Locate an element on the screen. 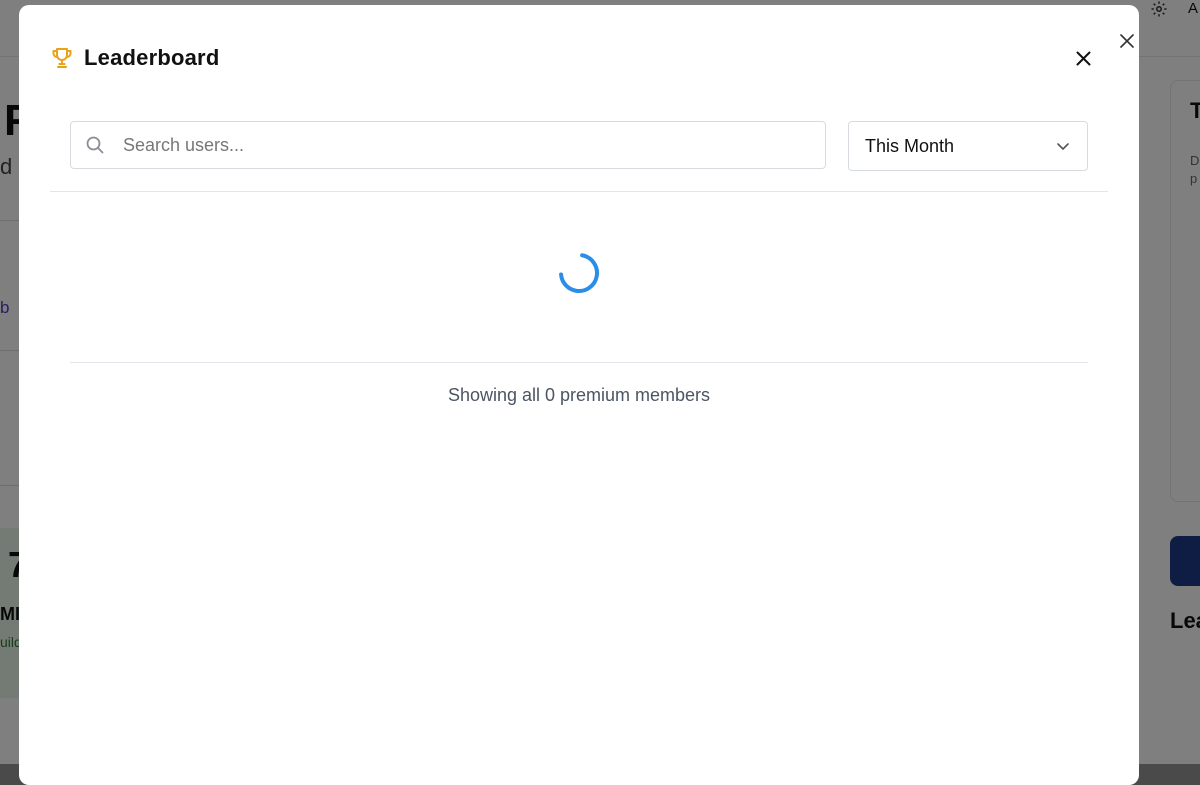 The image size is (1200, 785). member-count-status: Showing all 0 premium members is located at coordinates (579, 395).